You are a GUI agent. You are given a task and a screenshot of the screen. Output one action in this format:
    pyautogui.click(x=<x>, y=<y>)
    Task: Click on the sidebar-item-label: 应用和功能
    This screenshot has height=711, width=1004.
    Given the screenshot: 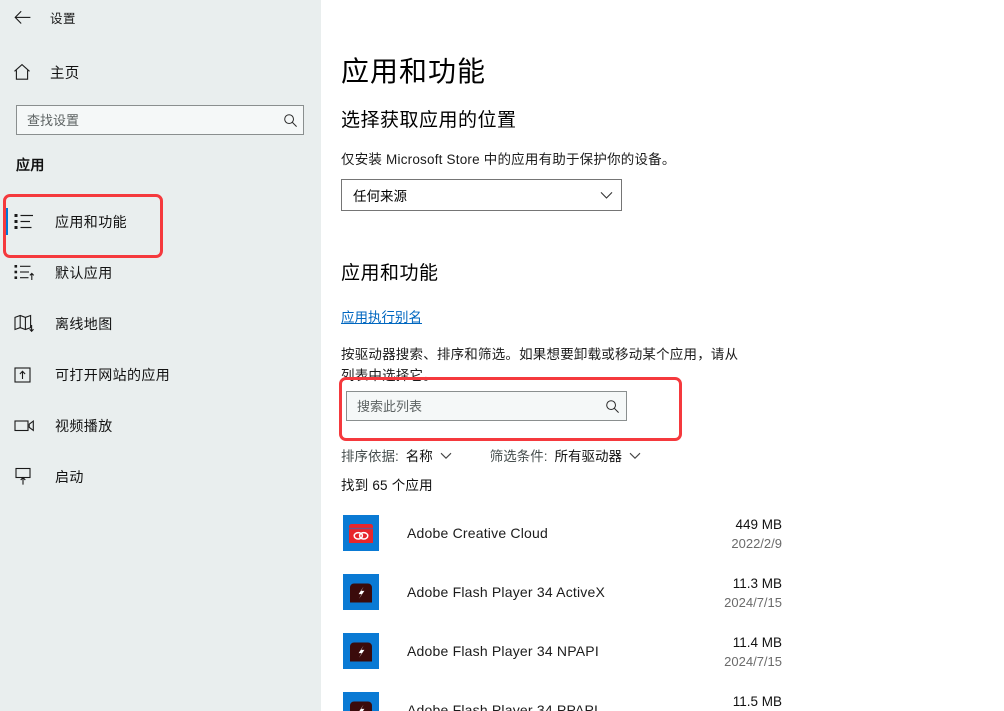 What is the action you would take?
    pyautogui.click(x=91, y=221)
    